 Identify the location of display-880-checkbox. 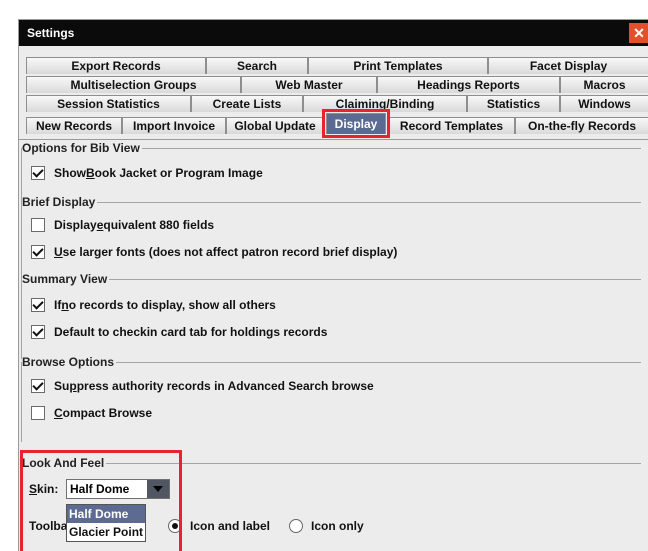
(38, 225).